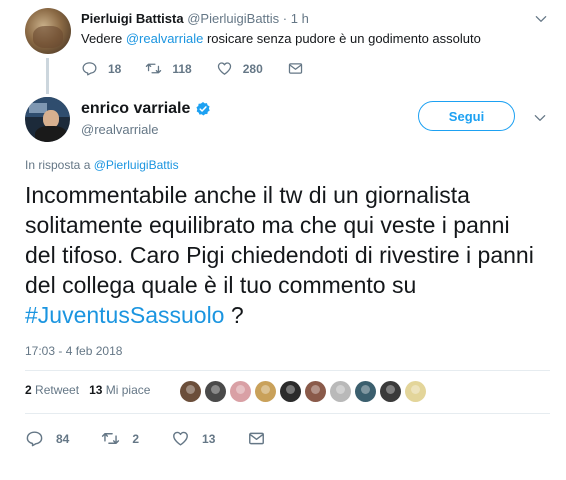 This screenshot has height=480, width=566. I want to click on author-handle: @PierluigiBattis, so click(233, 18).